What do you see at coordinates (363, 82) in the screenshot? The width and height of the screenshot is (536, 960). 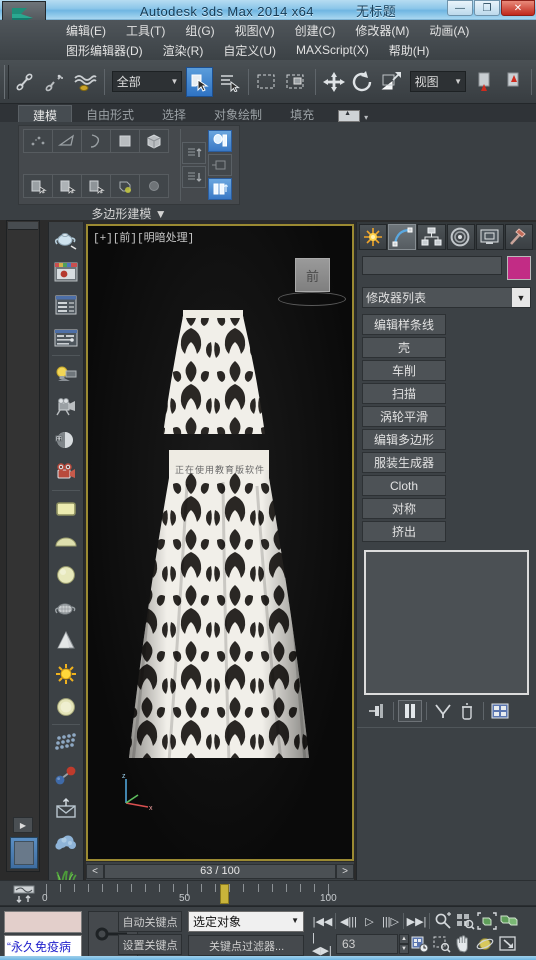 I see `select-and-rotate-button` at bounding box center [363, 82].